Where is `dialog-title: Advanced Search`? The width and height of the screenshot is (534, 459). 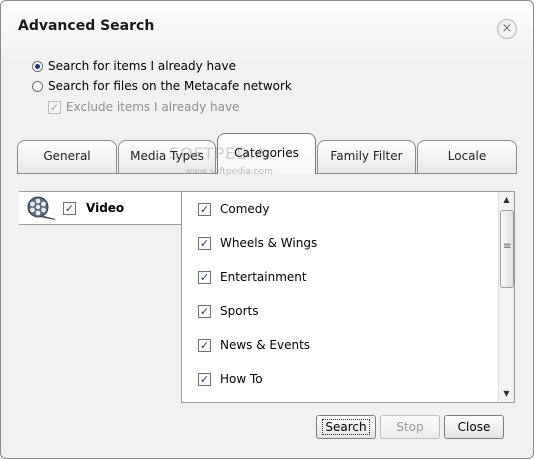 dialog-title: Advanced Search is located at coordinates (86, 26).